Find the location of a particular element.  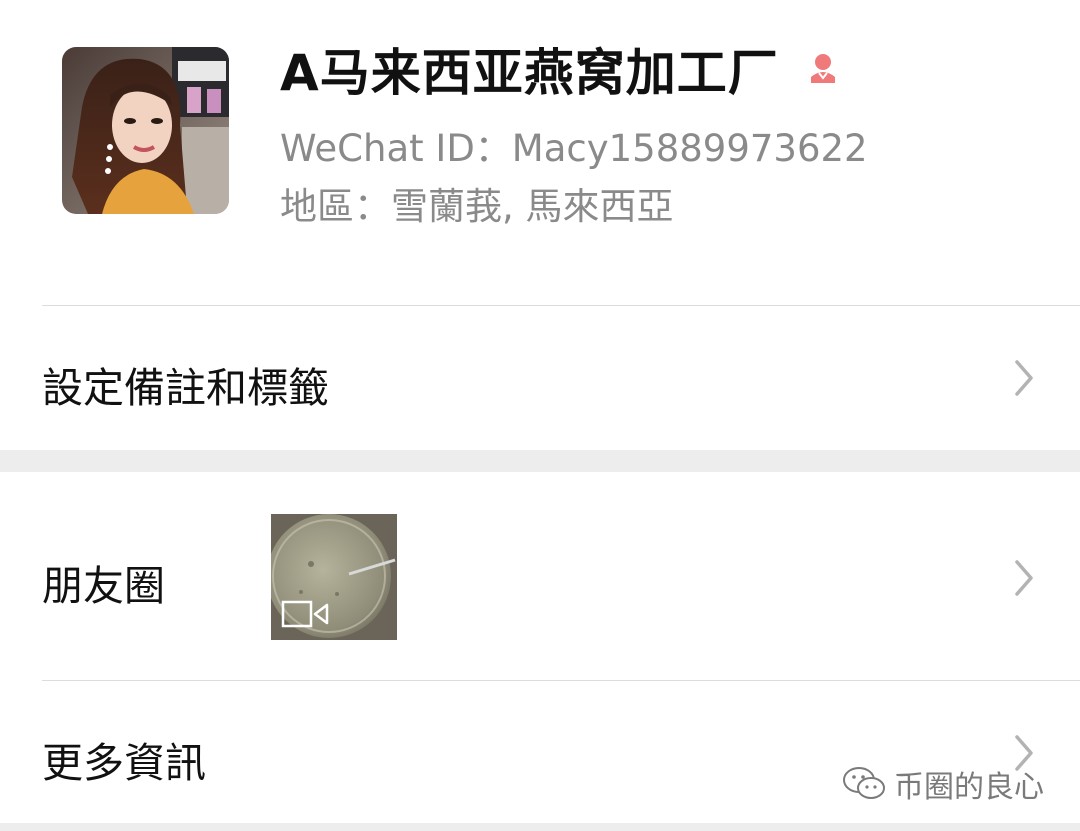

avatar-photo is located at coordinates (145, 130).